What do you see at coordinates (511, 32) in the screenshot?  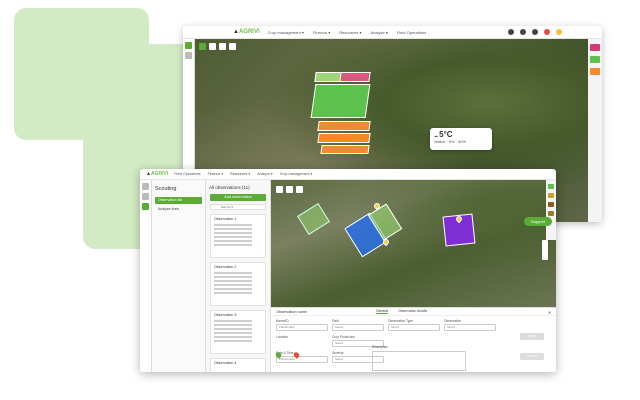 I see `help-icon` at bounding box center [511, 32].